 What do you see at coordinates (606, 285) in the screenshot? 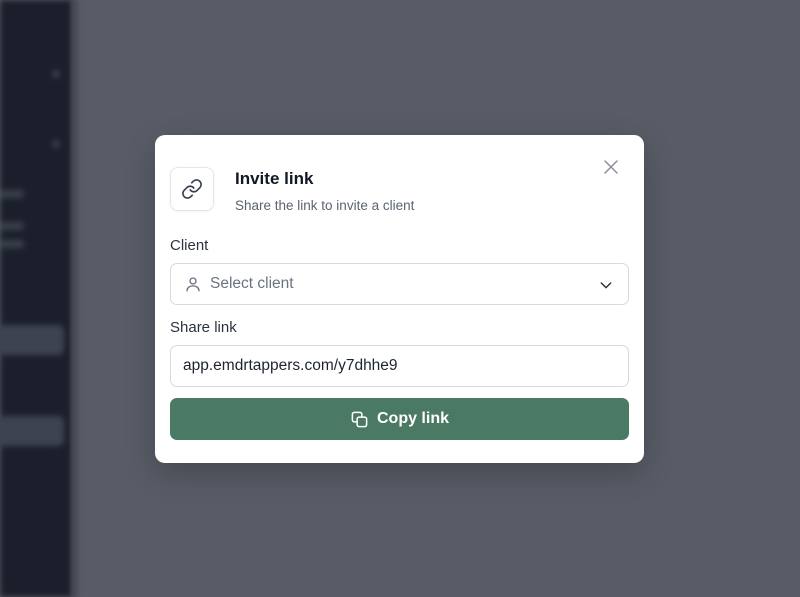
I see `chevron-down-icon` at bounding box center [606, 285].